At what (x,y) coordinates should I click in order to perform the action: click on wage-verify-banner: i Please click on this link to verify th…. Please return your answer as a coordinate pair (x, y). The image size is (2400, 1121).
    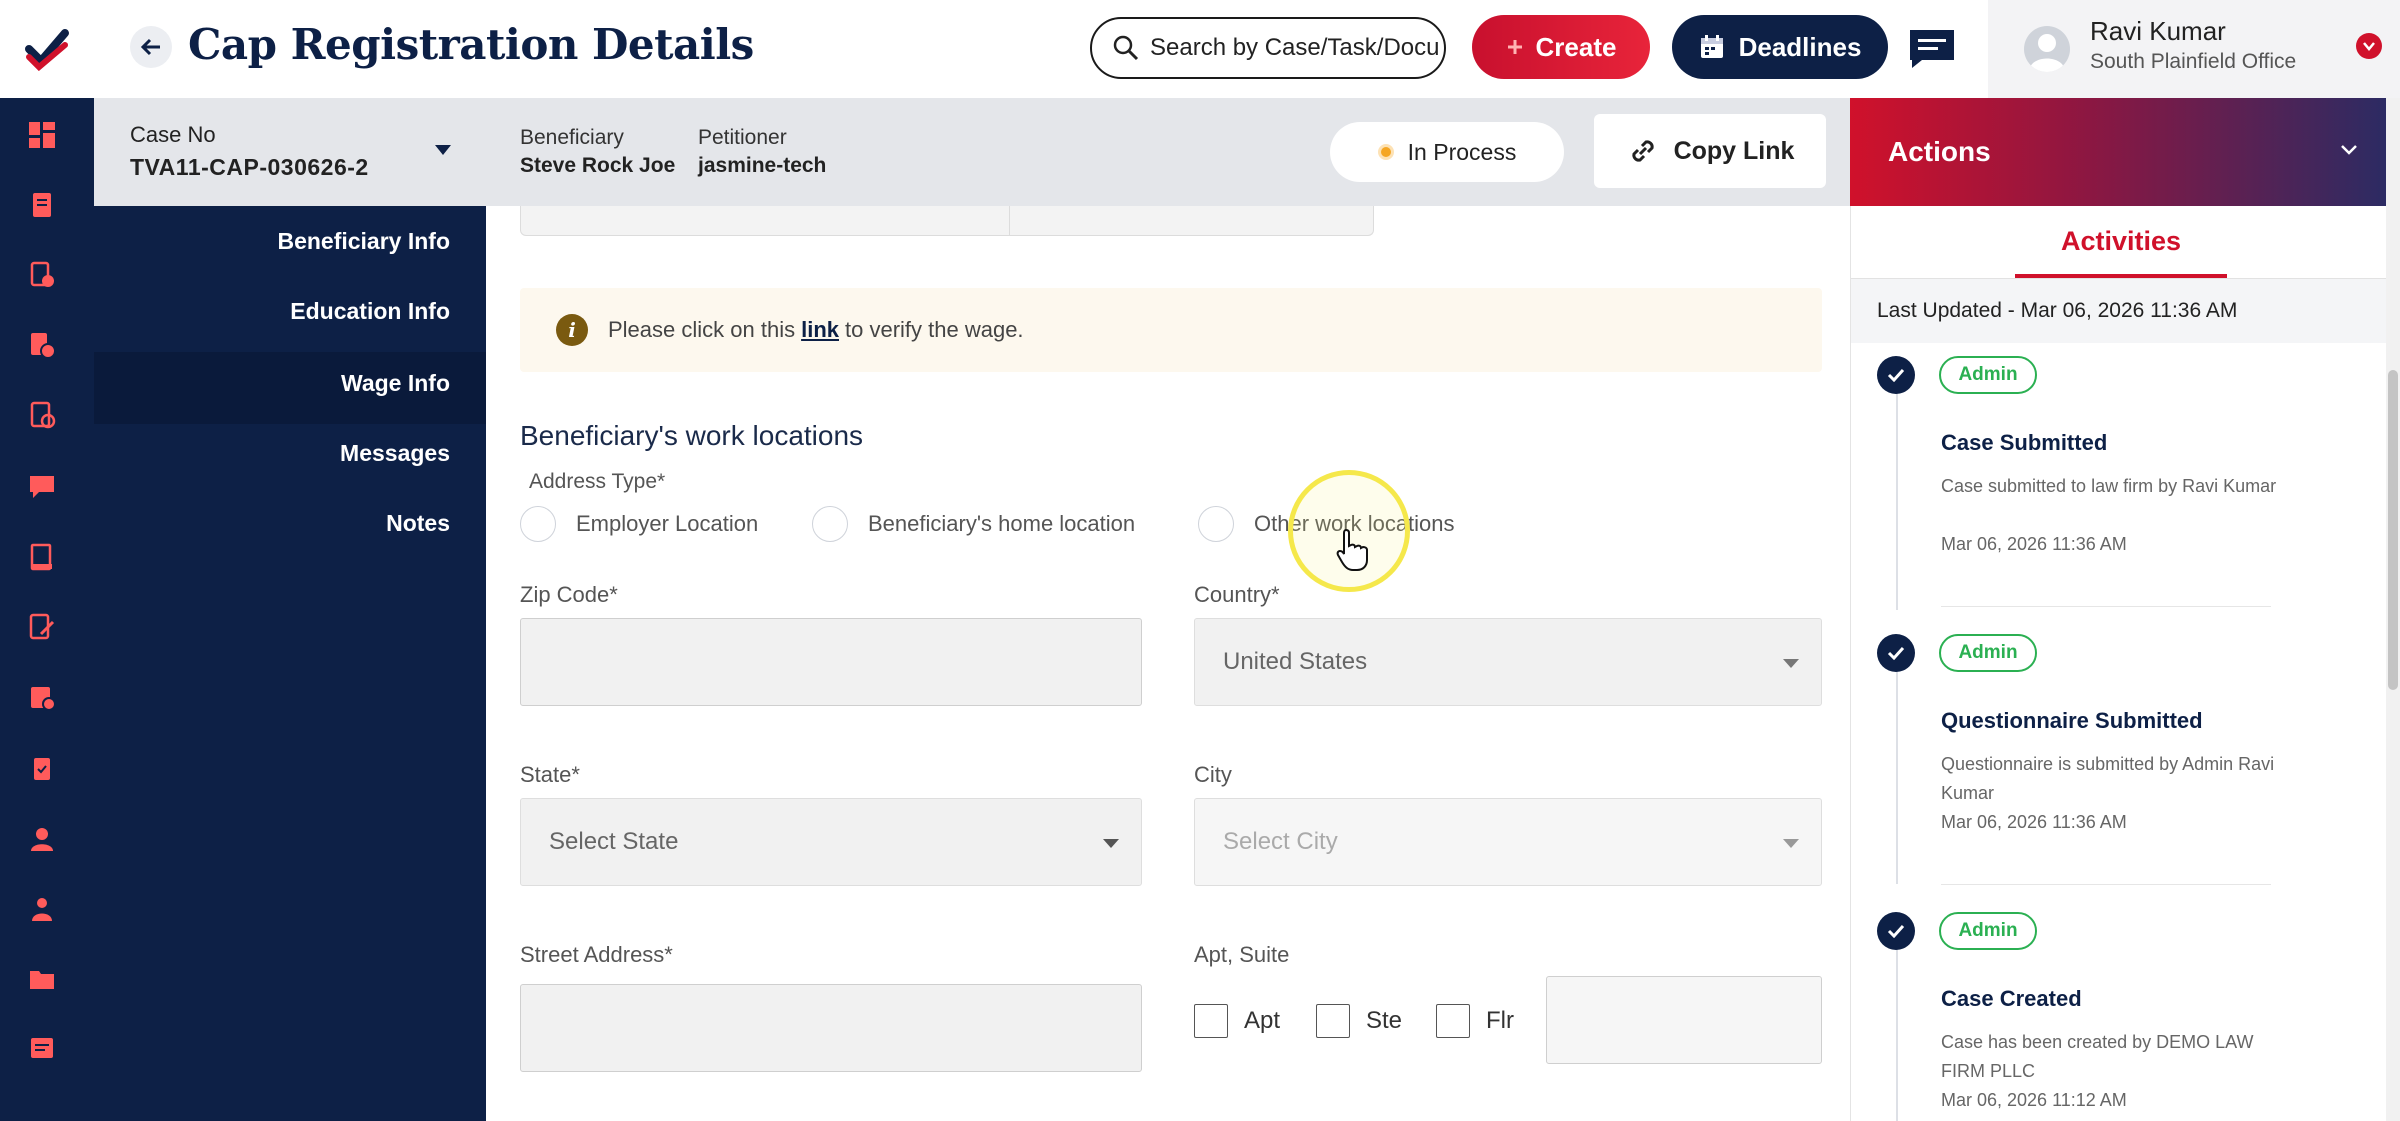
    Looking at the image, I should click on (1171, 330).